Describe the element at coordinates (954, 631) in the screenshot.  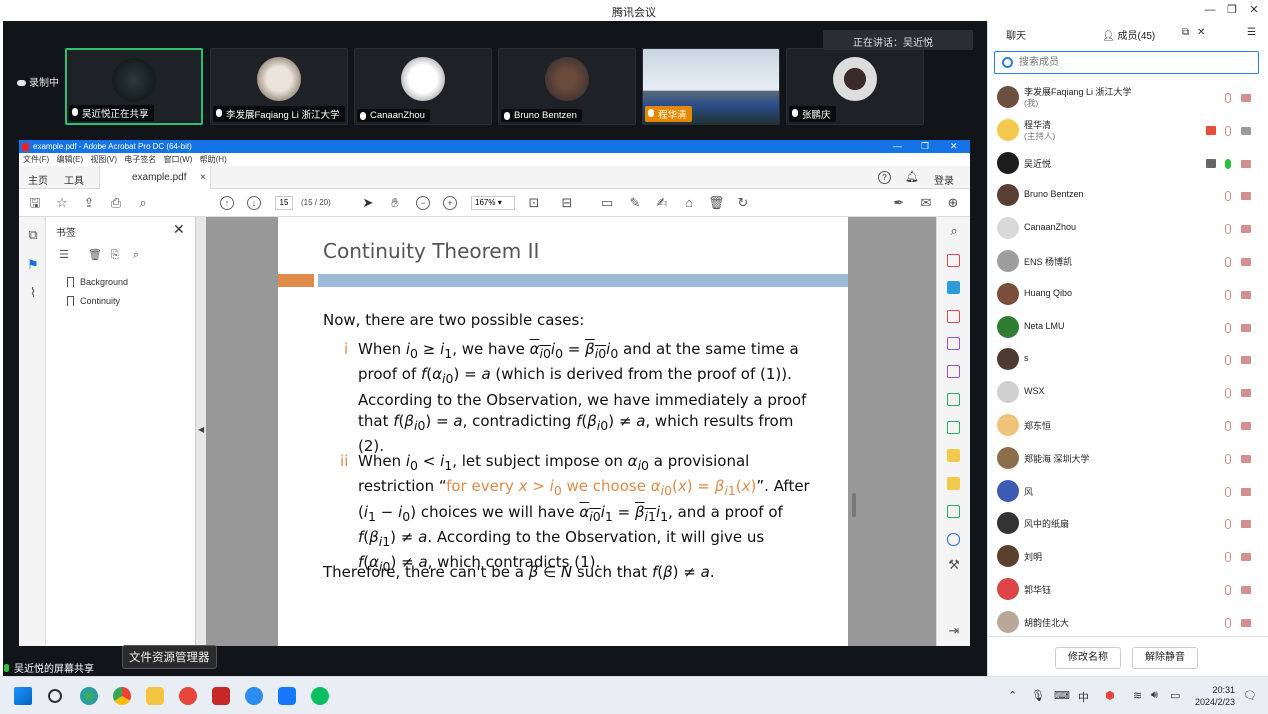
I see `collapse-rail-icon: ⇥` at that location.